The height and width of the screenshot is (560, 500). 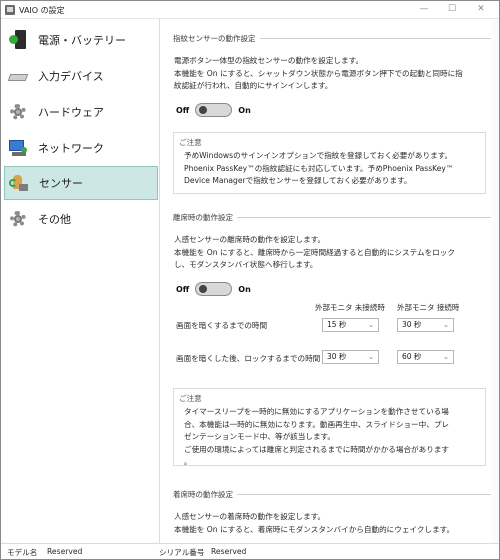 I want to click on sidebar-item-network: ネットワーク, so click(x=81, y=148).